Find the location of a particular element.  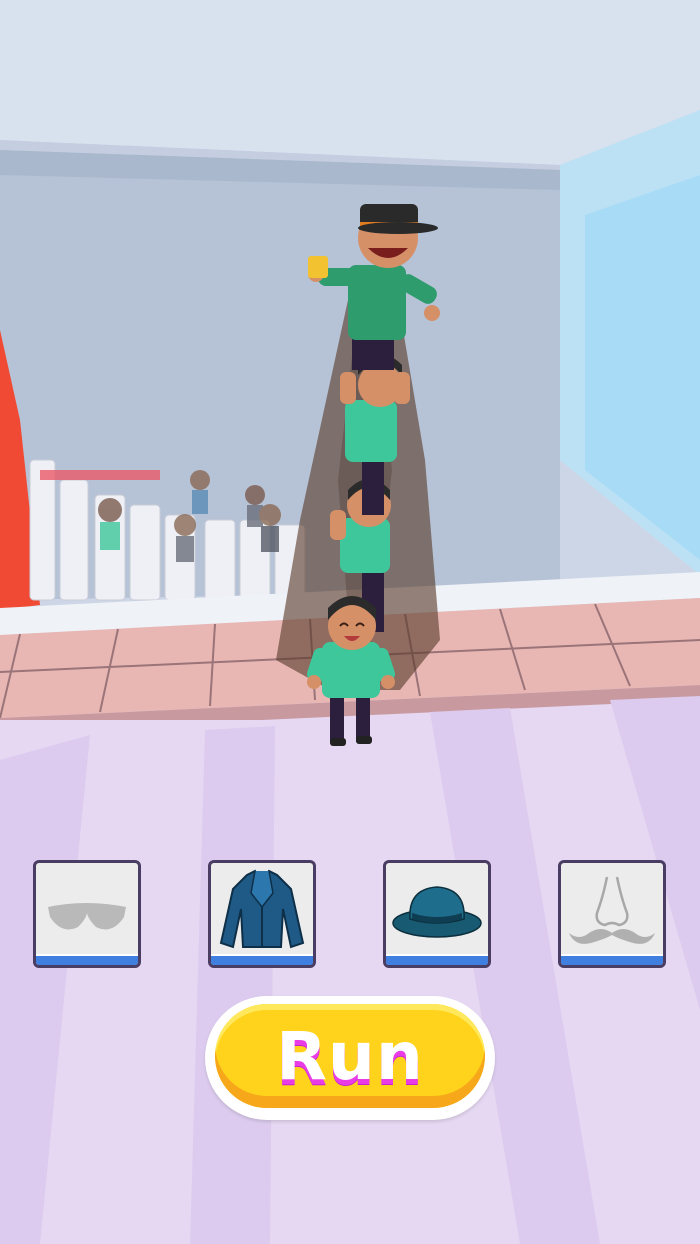

run-button-label: Run is located at coordinates (350, 1056).